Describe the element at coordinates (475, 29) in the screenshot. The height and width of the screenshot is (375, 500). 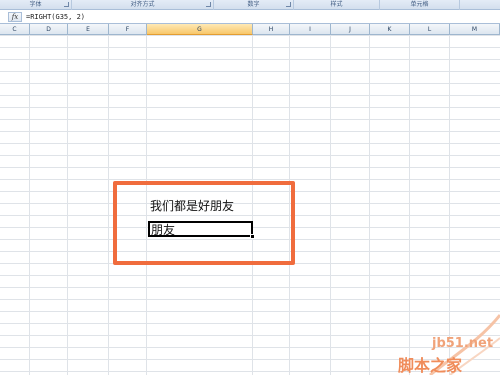
I see `column-header-m: M` at that location.